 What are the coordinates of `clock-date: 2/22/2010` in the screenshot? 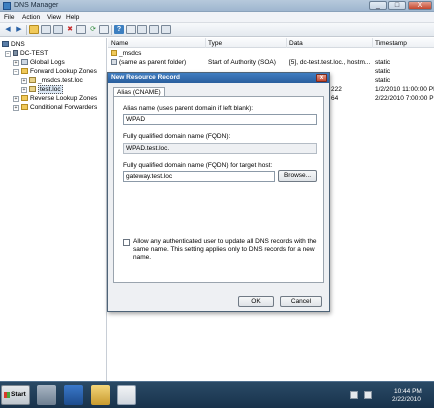 It's located at (406, 399).